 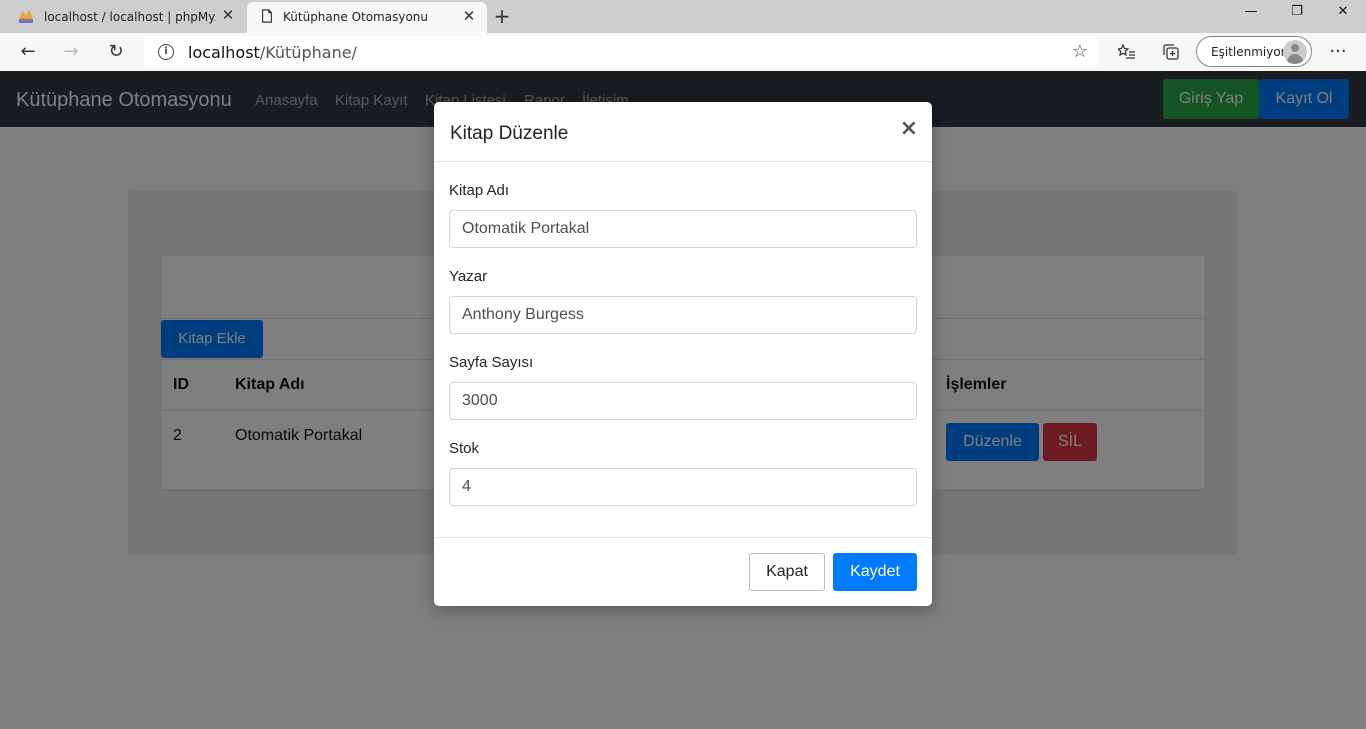 I want to click on avatar-icon, so click(x=1295, y=52).